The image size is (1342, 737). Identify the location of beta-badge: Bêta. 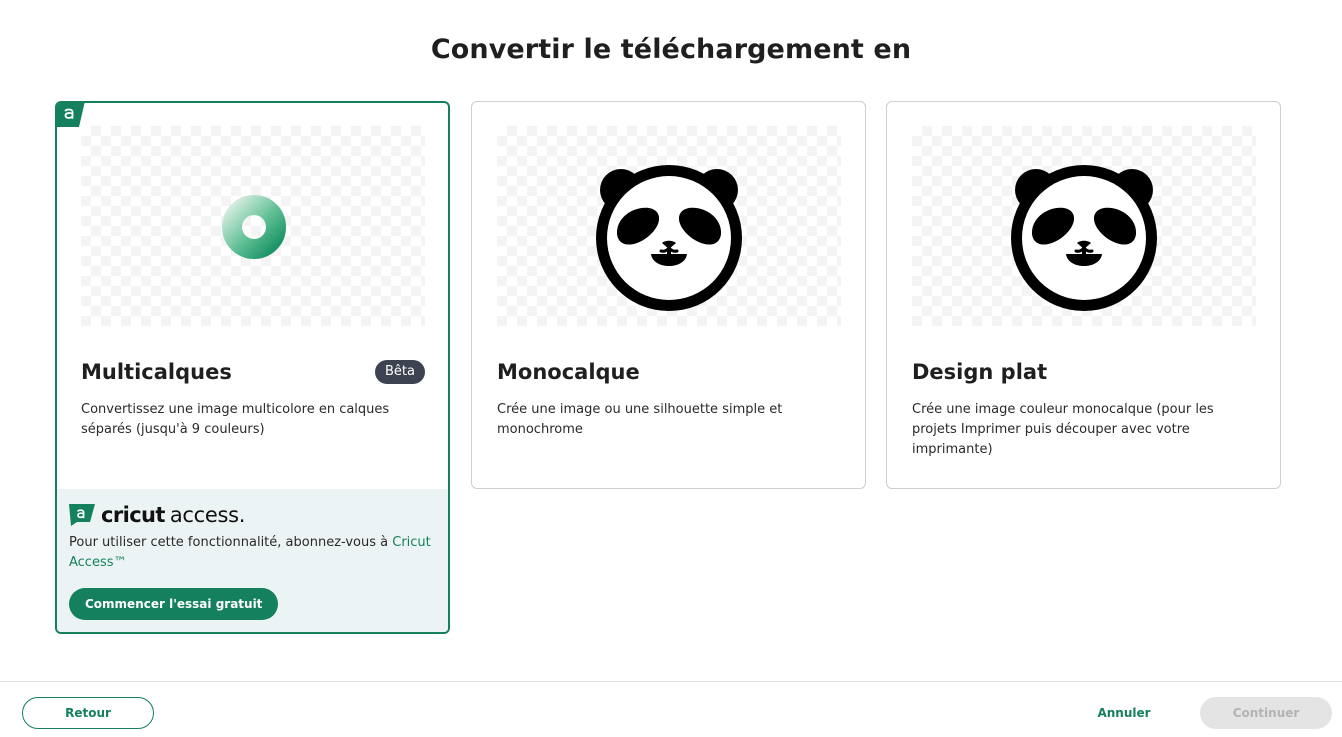
(400, 372).